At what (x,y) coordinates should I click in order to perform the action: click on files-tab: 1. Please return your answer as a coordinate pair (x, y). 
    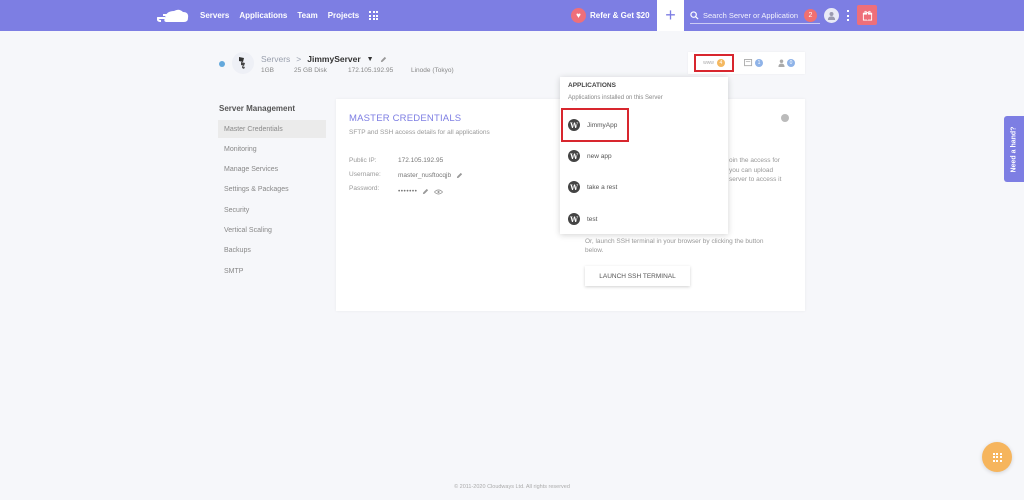
    Looking at the image, I should click on (753, 63).